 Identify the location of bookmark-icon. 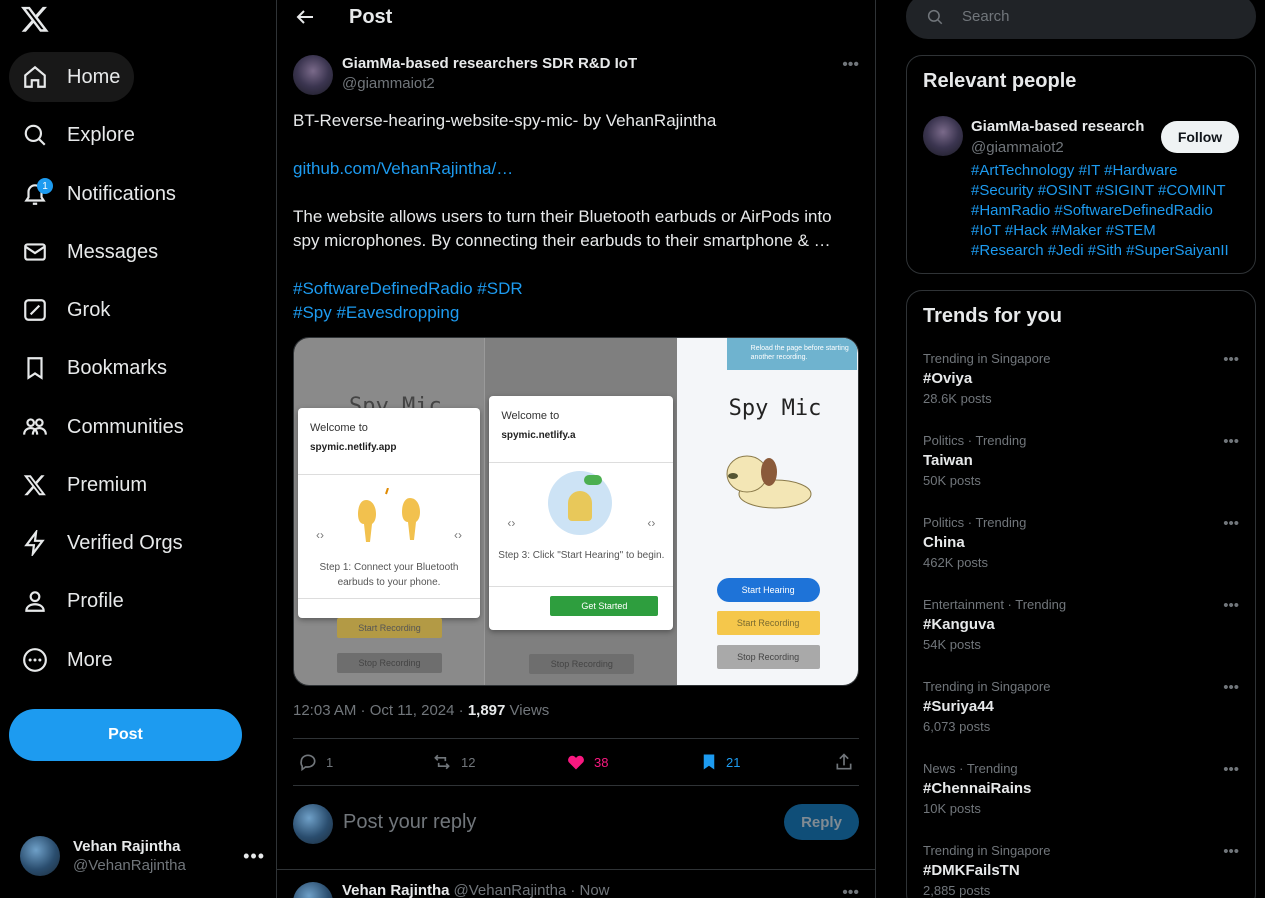
(35, 368).